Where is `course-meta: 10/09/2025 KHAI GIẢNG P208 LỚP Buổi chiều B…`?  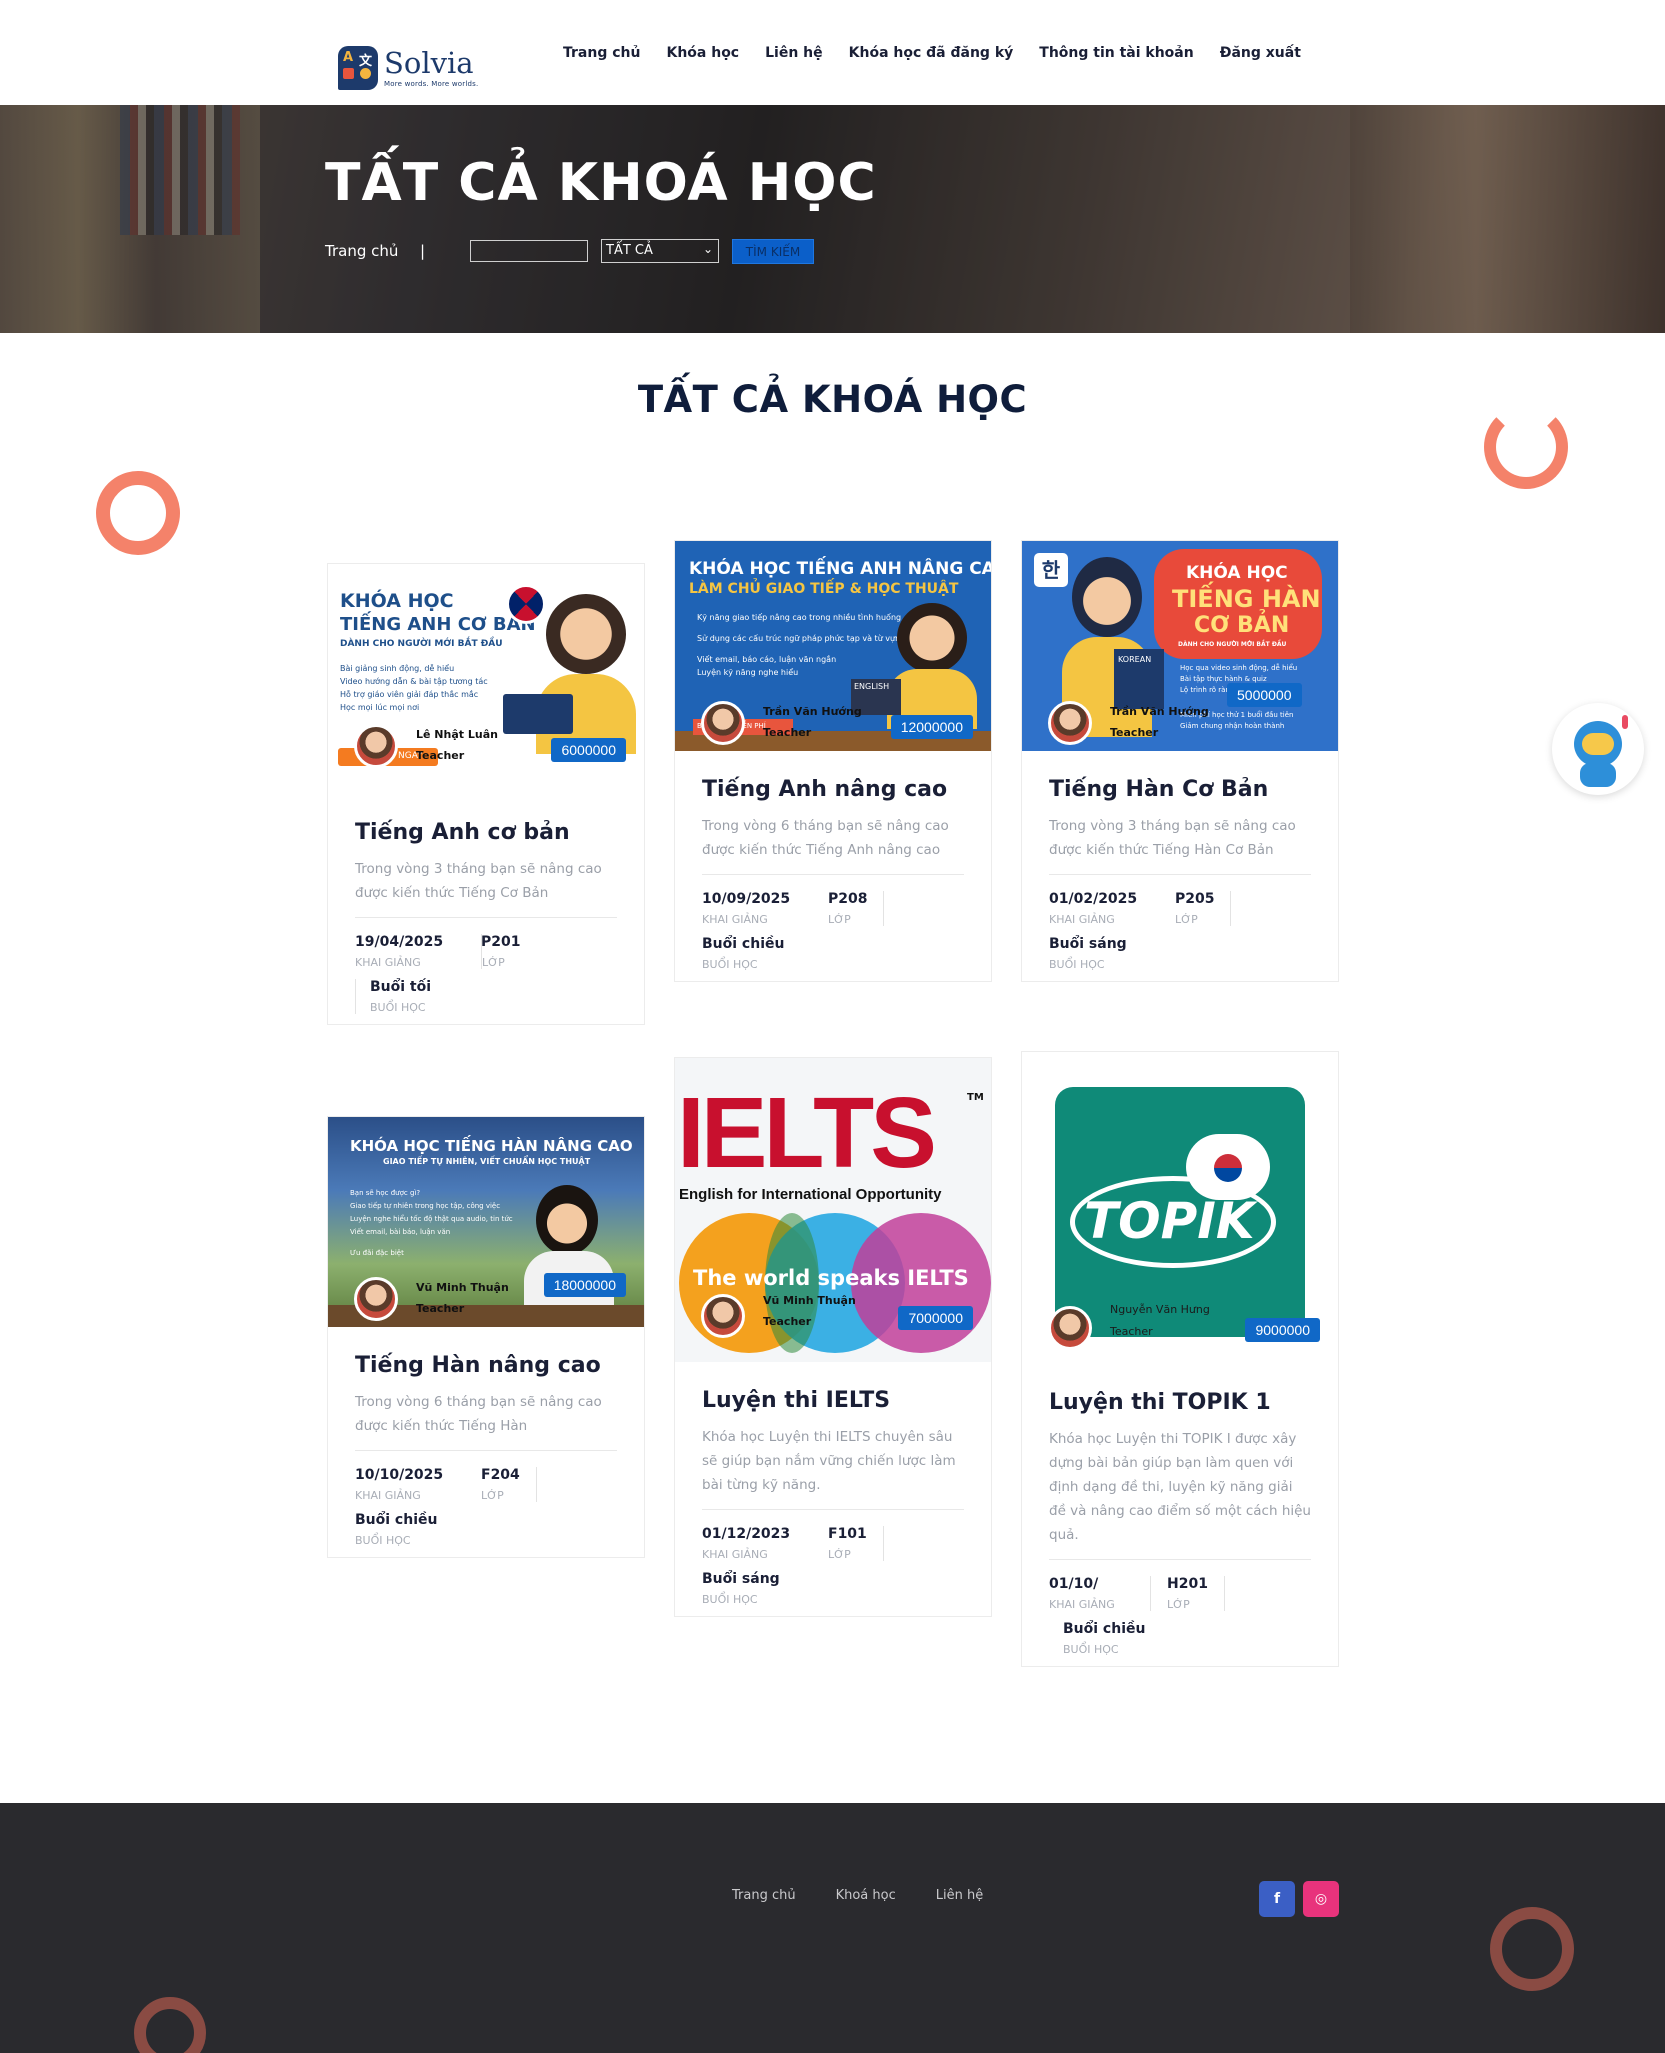 course-meta: 10/09/2025 KHAI GIẢNG P208 LỚP Buổi chiều B… is located at coordinates (833, 927).